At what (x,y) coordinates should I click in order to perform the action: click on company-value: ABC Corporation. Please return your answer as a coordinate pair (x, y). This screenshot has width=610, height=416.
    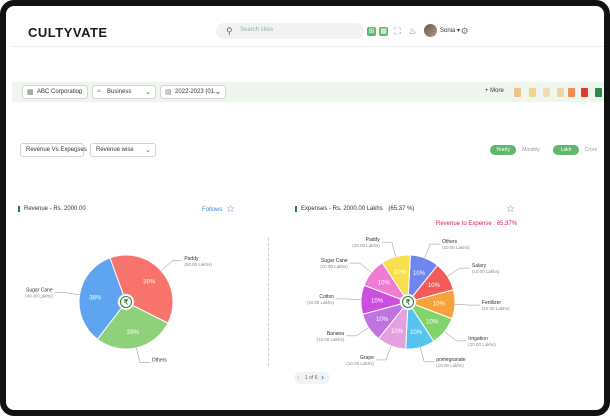
    Looking at the image, I should click on (60, 92).